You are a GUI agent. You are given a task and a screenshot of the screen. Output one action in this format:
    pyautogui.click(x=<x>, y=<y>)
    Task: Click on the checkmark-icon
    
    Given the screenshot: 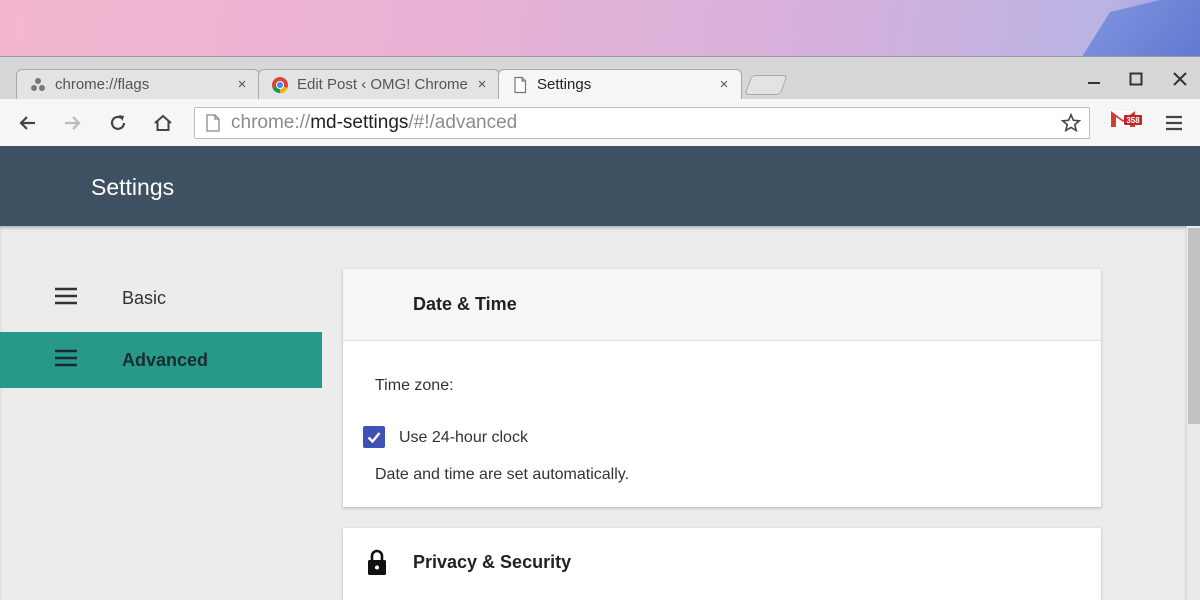 What is the action you would take?
    pyautogui.click(x=374, y=438)
    